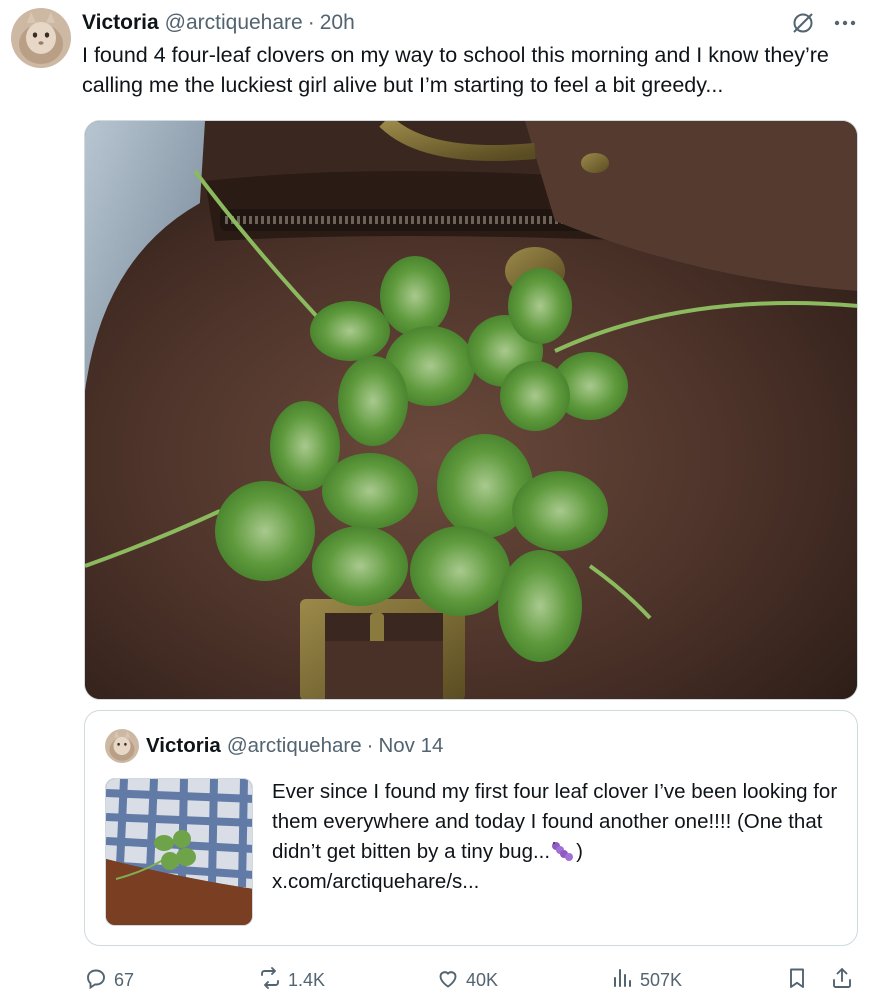  I want to click on share-button, so click(842, 980).